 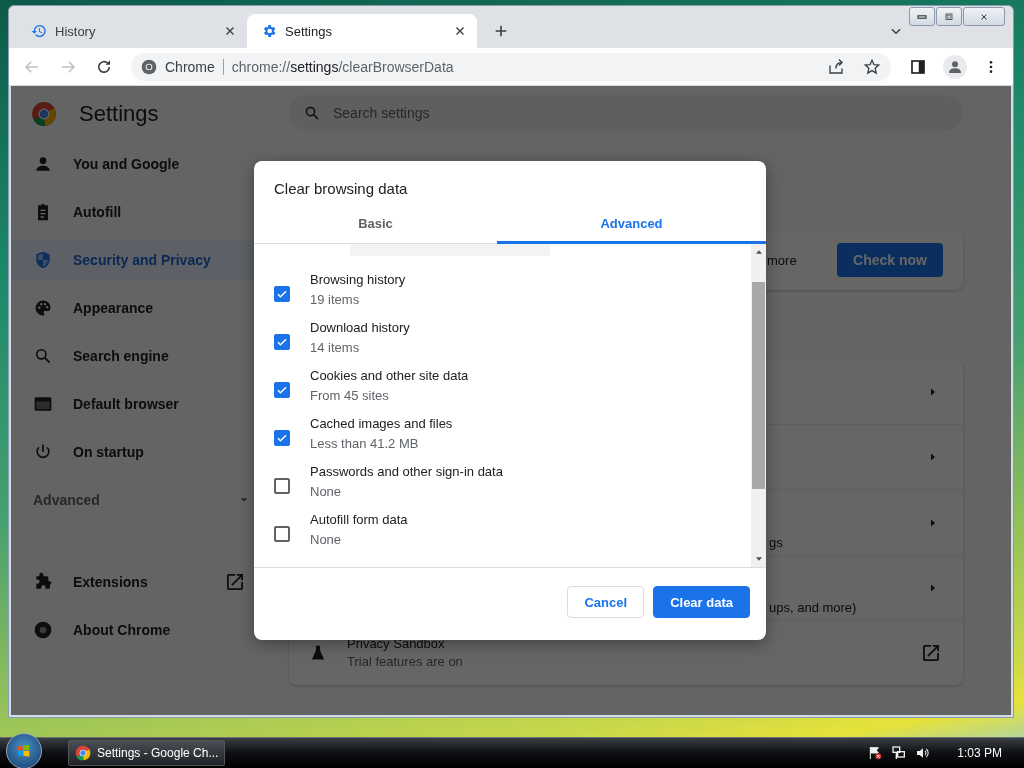 I want to click on star-icon, so click(x=872, y=66).